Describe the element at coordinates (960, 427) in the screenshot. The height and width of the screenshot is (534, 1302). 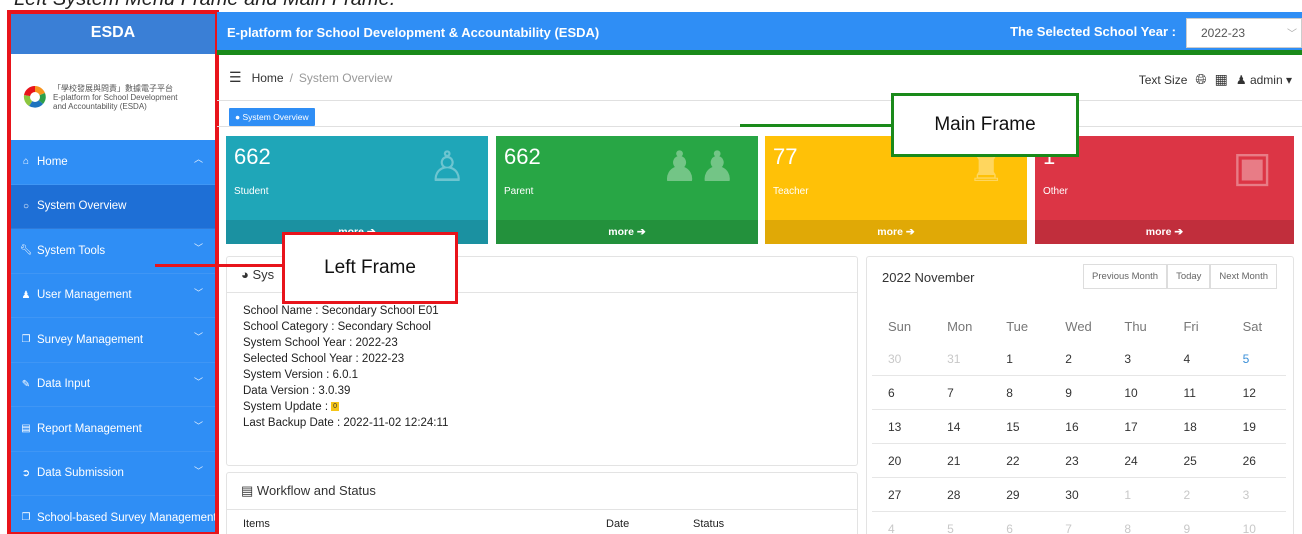
I see `calendar-day: 14` at that location.